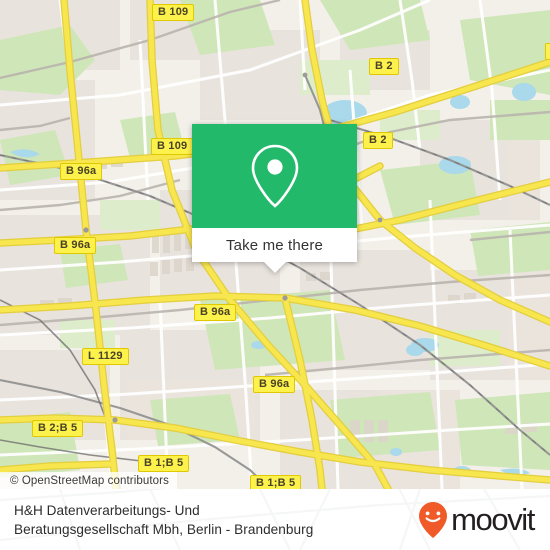 Image resolution: width=550 pixels, height=550 pixels. I want to click on place-title-line-1: H&H Datenverarbeitungs- Und, so click(107, 510).